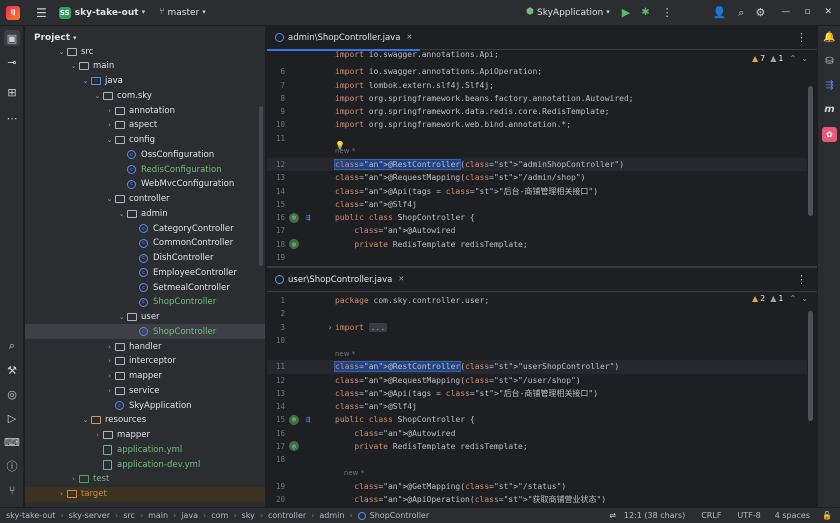 This screenshot has width=840, height=523. What do you see at coordinates (828, 12) in the screenshot?
I see `close-icon: ✕` at bounding box center [828, 12].